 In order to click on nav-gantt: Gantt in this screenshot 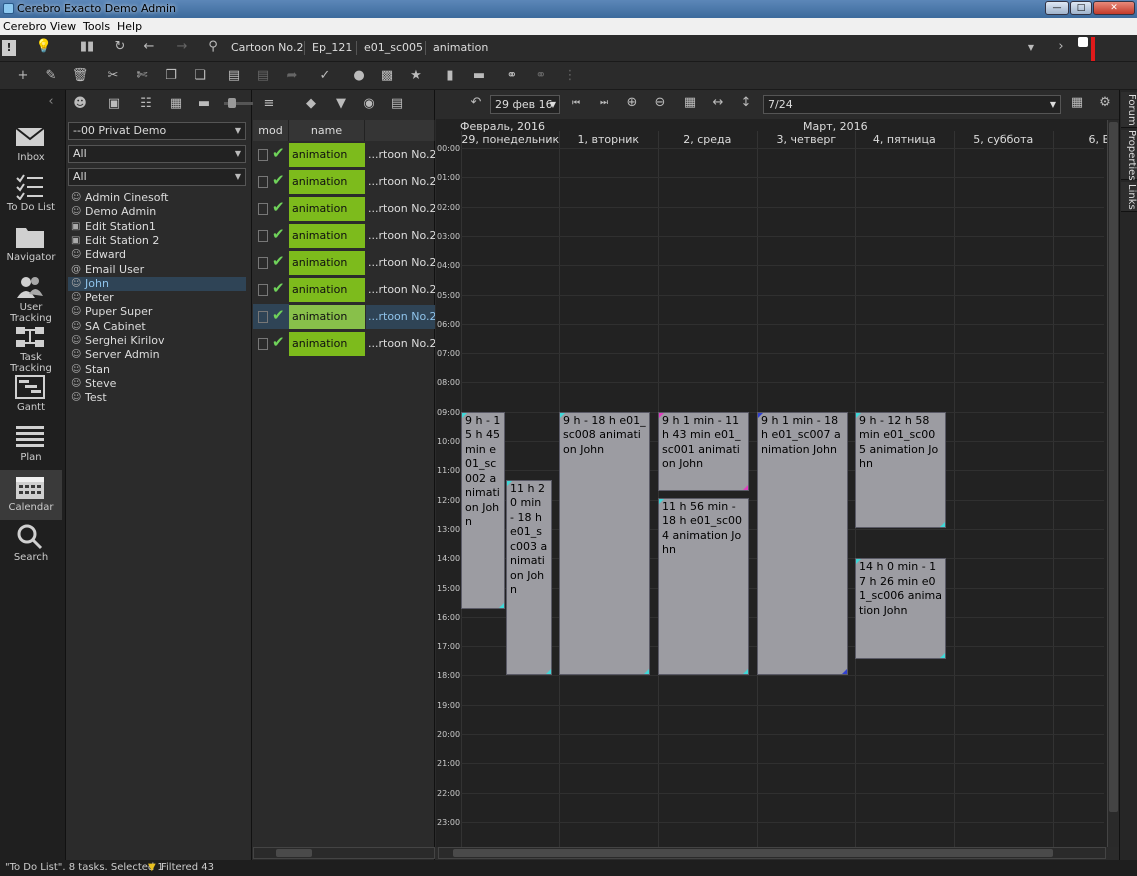, I will do `click(31, 395)`.